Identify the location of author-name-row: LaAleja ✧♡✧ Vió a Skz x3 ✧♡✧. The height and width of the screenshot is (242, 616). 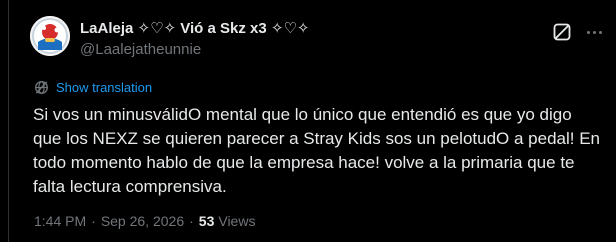
(194, 28).